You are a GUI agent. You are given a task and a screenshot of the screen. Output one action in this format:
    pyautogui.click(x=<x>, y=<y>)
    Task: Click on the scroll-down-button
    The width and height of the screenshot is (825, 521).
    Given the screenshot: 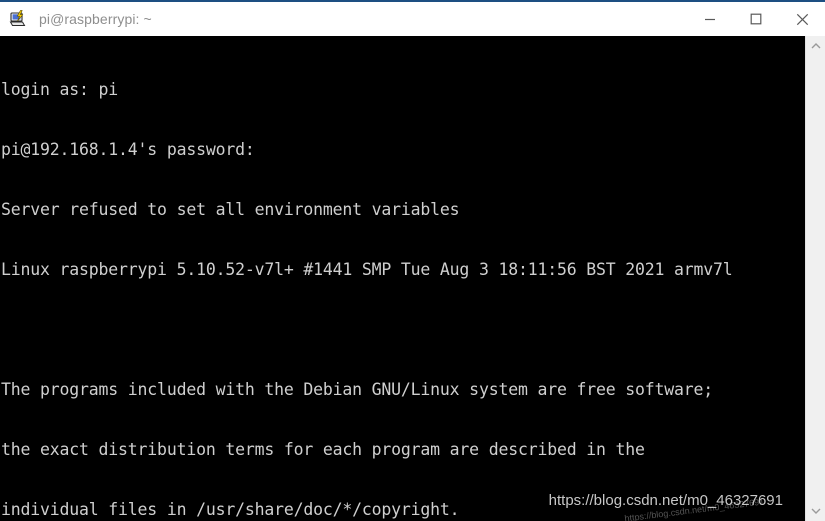 What is the action you would take?
    pyautogui.click(x=815, y=511)
    